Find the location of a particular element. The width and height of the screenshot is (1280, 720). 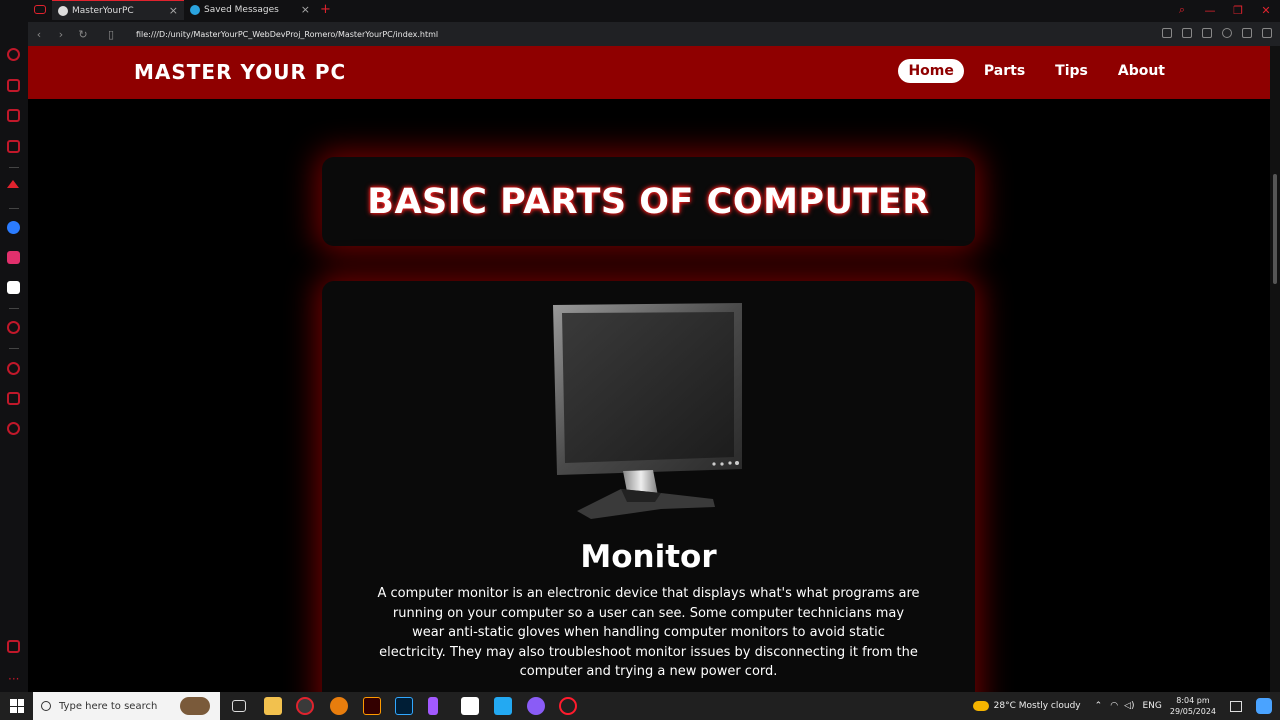

tab-menu-icon is located at coordinates (40, 9).